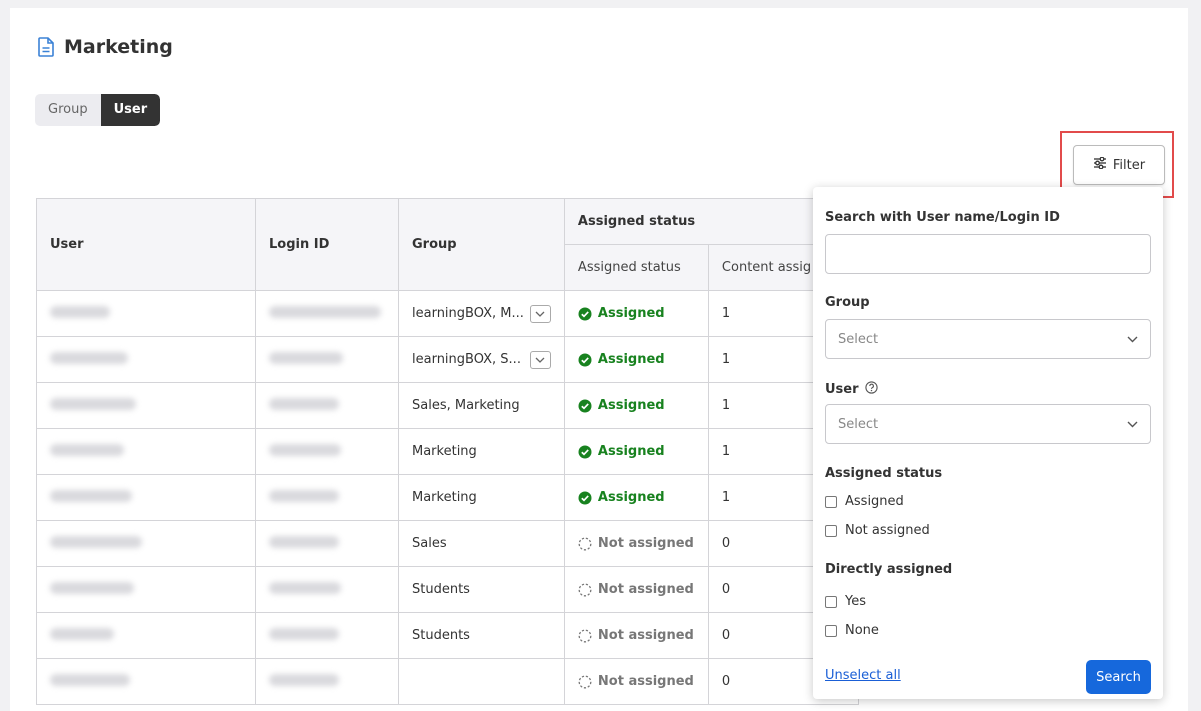 The image size is (1201, 711). Describe the element at coordinates (130, 110) in the screenshot. I see `user-view-button: User` at that location.